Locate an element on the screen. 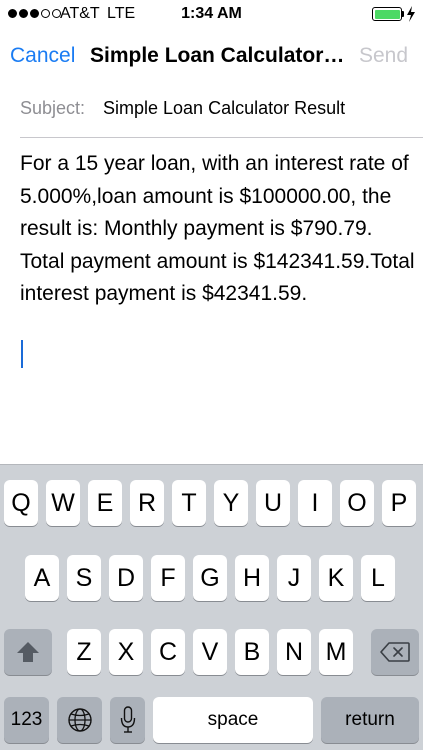  subject-divider is located at coordinates (221, 137).